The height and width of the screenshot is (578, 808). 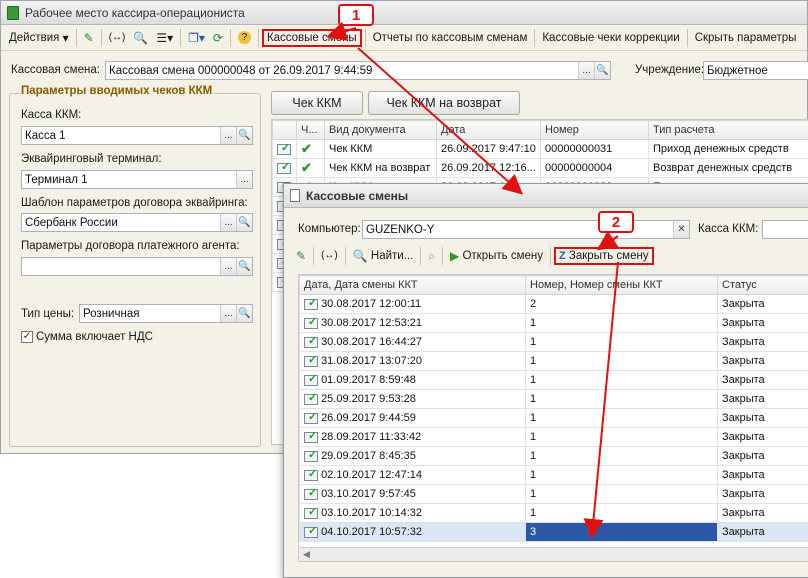 What do you see at coordinates (607, 240) in the screenshot?
I see `arrow-to-close-shift` at bounding box center [607, 240].